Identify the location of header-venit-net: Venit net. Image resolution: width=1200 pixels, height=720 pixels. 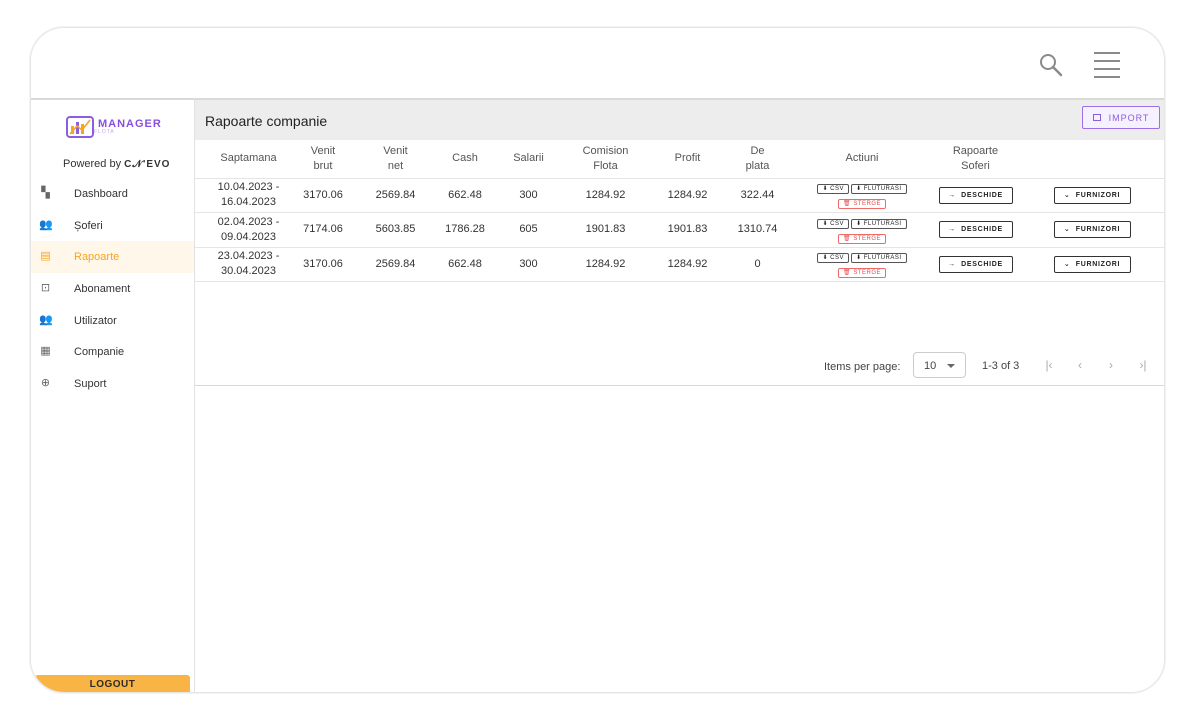
(395, 159).